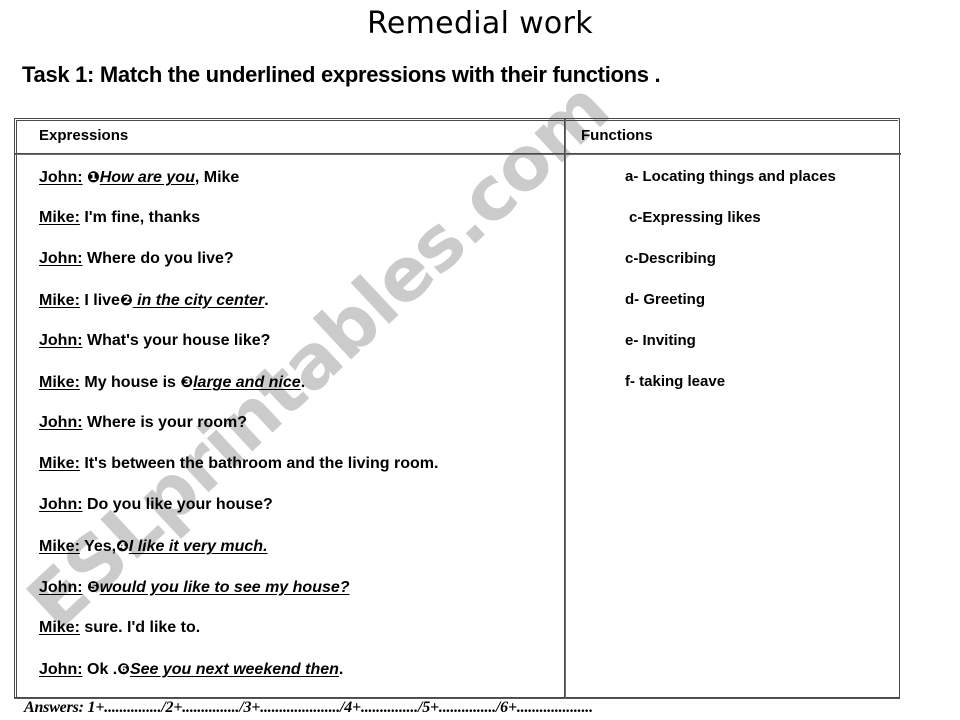  What do you see at coordinates (142, 627) in the screenshot?
I see `expression-text: sure. I'd like to.` at bounding box center [142, 627].